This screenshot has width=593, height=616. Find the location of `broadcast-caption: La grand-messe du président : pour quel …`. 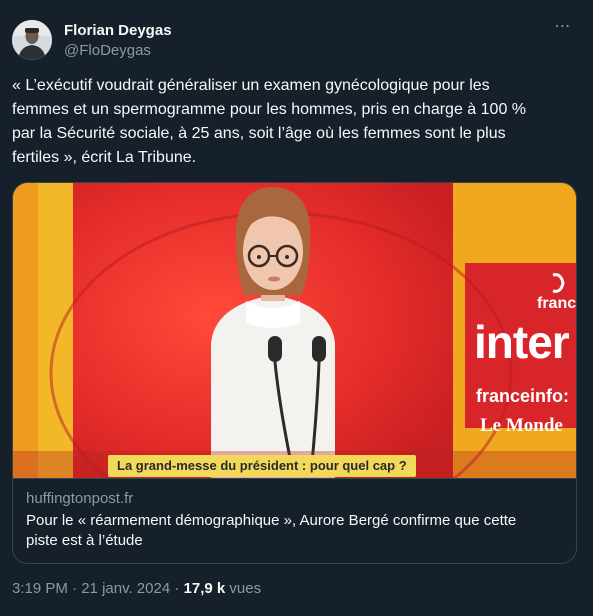

broadcast-caption: La grand-messe du président : pour quel … is located at coordinates (262, 466).